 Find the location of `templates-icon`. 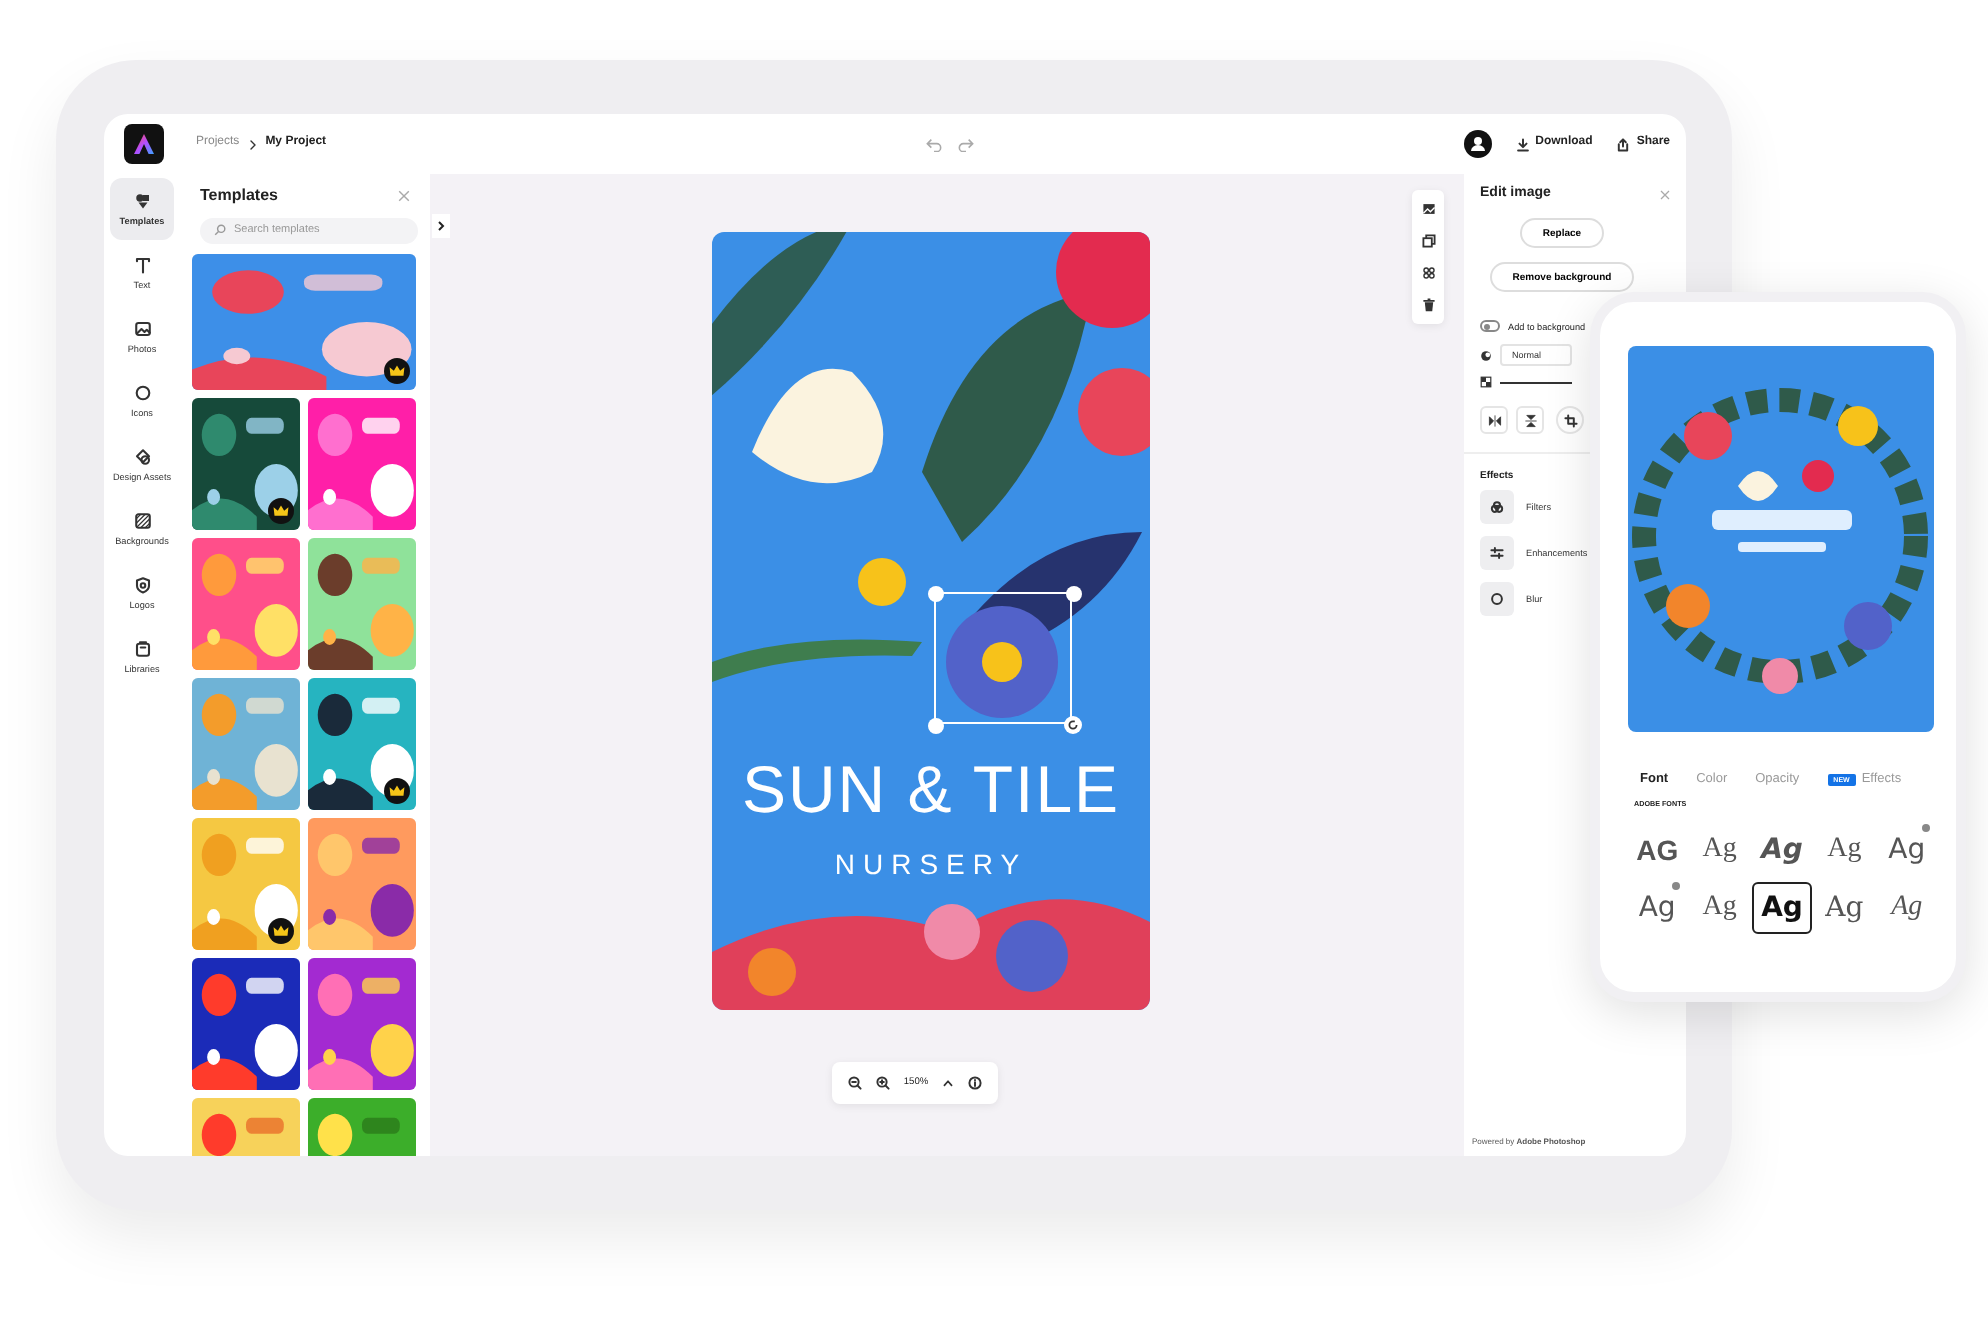

templates-icon is located at coordinates (142, 200).